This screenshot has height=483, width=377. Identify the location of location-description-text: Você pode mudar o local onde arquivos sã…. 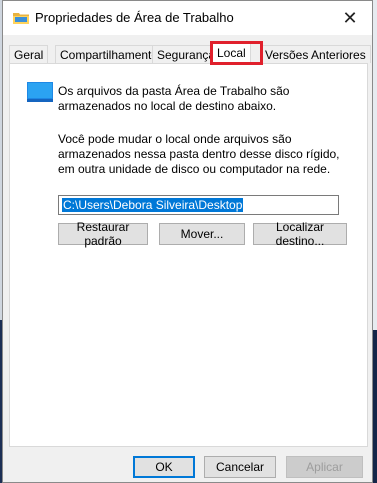
(199, 154).